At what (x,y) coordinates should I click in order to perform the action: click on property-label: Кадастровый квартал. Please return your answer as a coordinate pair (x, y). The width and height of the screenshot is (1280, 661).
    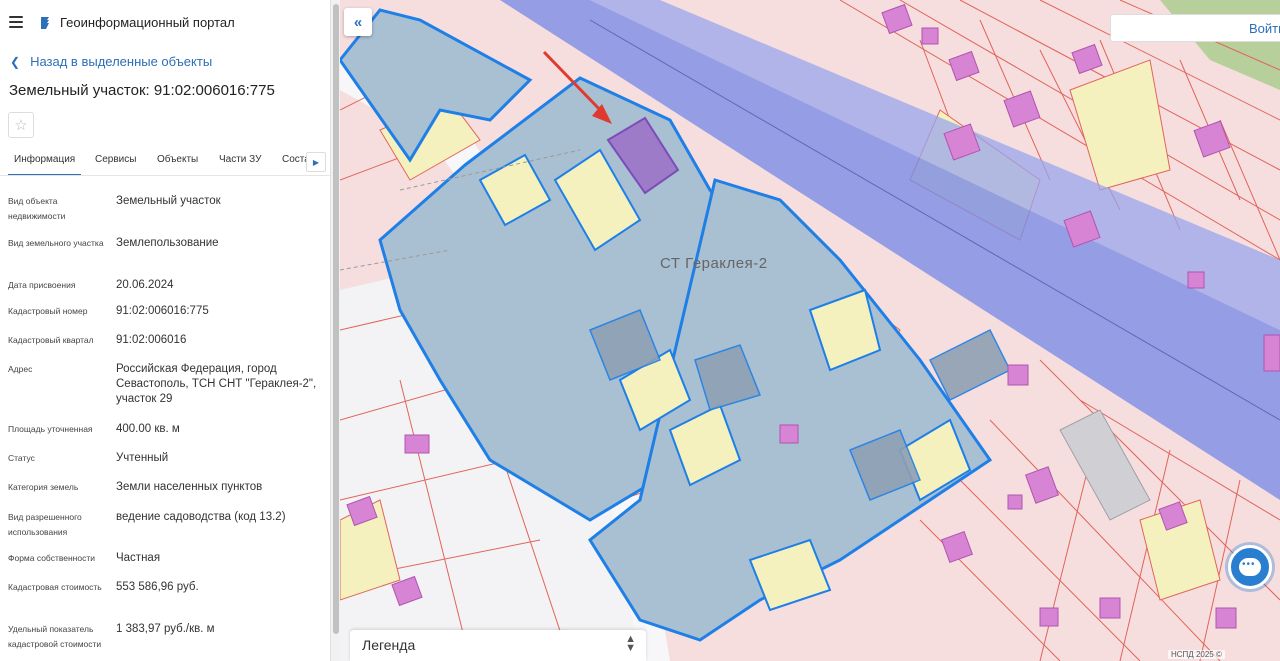
    Looking at the image, I should click on (51, 340).